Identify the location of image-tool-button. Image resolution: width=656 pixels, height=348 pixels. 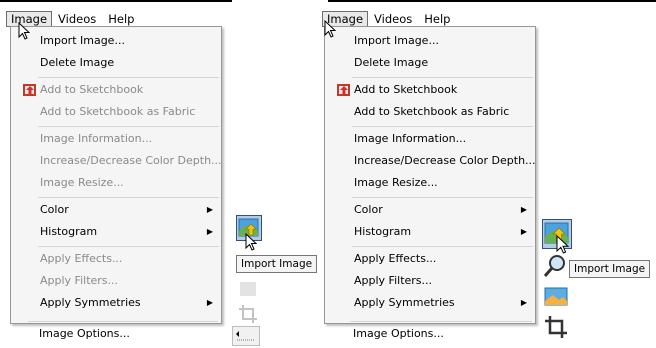
(557, 298).